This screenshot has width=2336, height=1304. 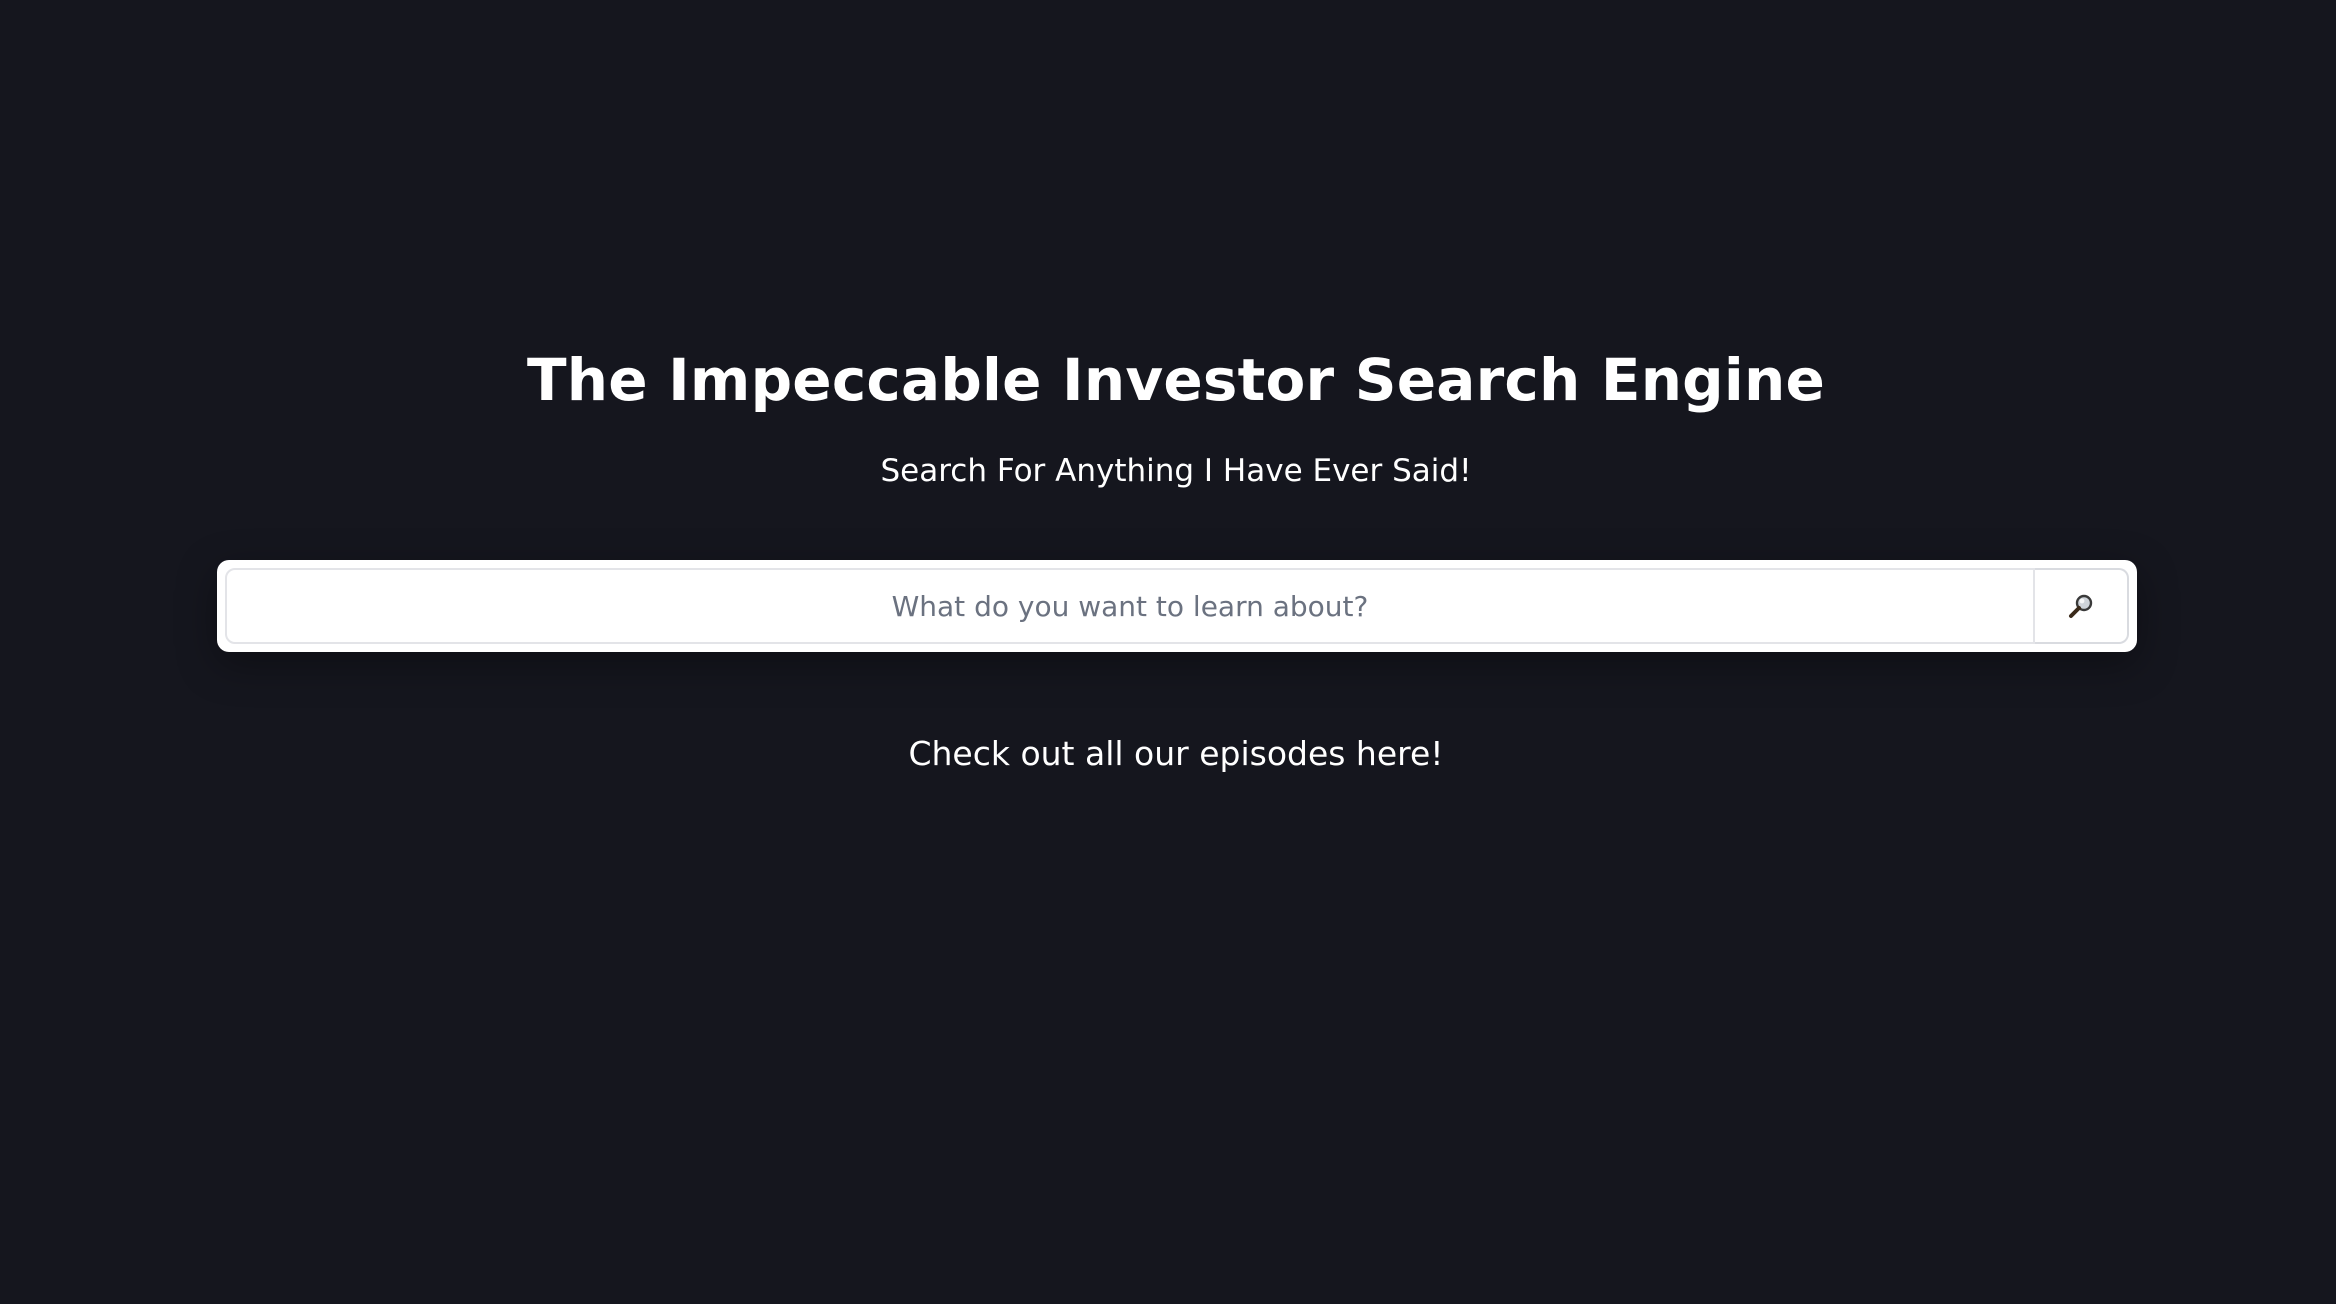 What do you see at coordinates (1176, 380) in the screenshot?
I see `page-title: The Impeccable Investor Search Engine` at bounding box center [1176, 380].